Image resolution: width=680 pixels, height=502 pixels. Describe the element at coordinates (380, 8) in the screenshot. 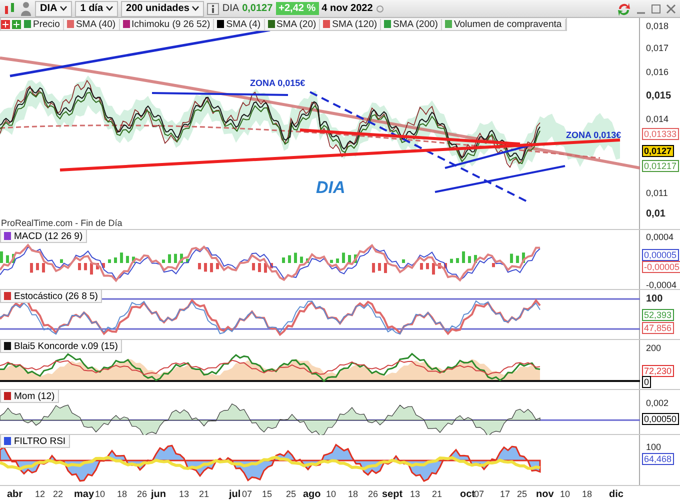

I see `circle-icon` at that location.